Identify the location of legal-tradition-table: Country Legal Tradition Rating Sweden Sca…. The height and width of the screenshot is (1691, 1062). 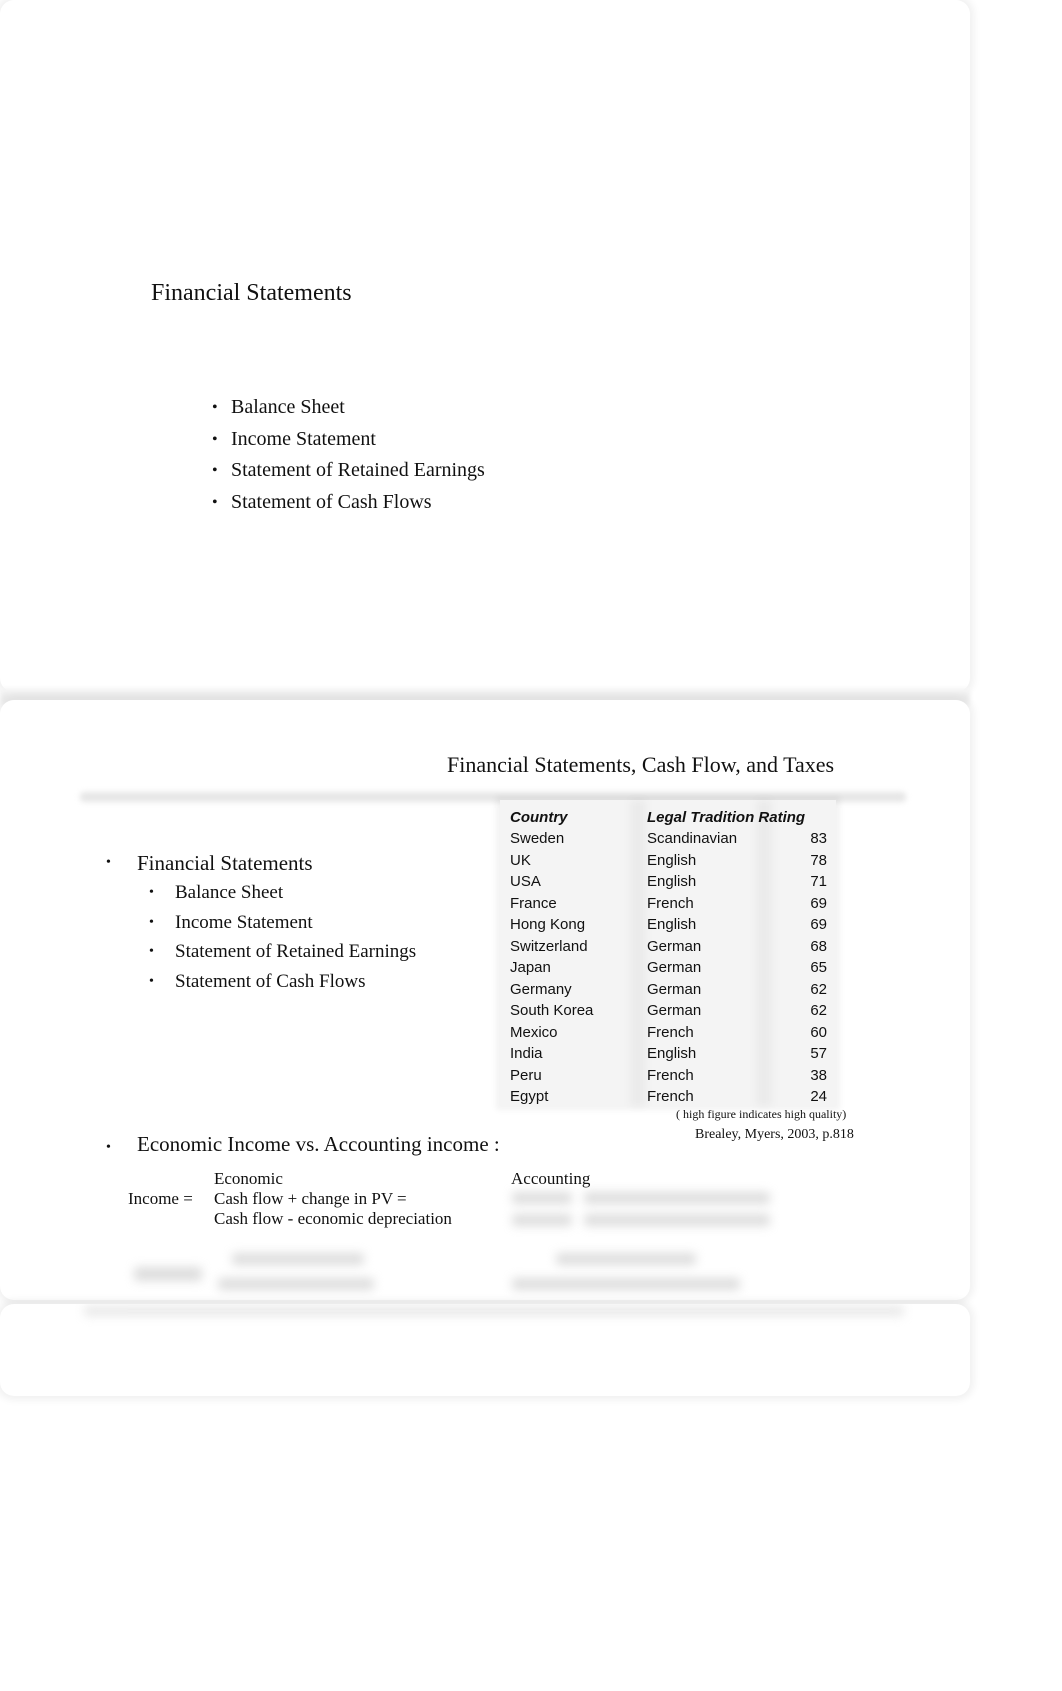
(668, 957).